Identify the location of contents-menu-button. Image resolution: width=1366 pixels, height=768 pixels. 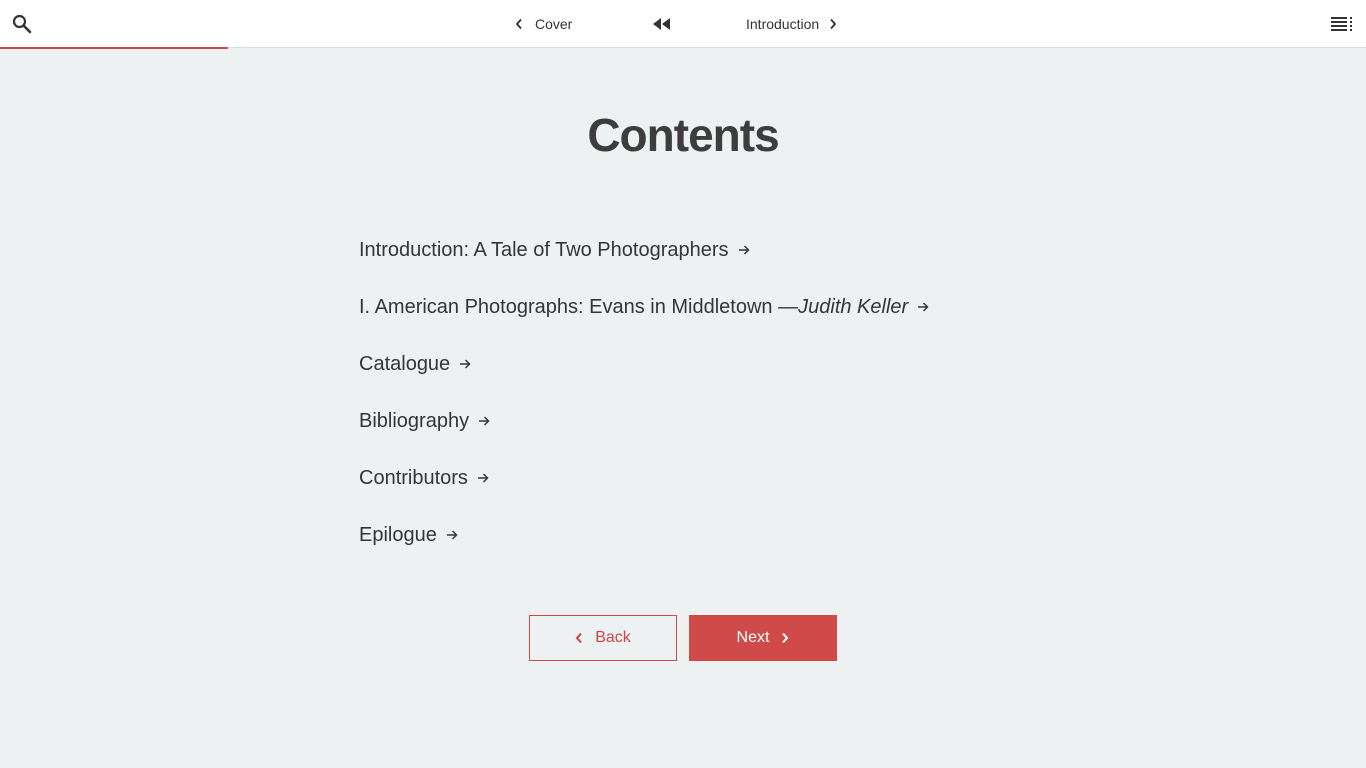
(1342, 24).